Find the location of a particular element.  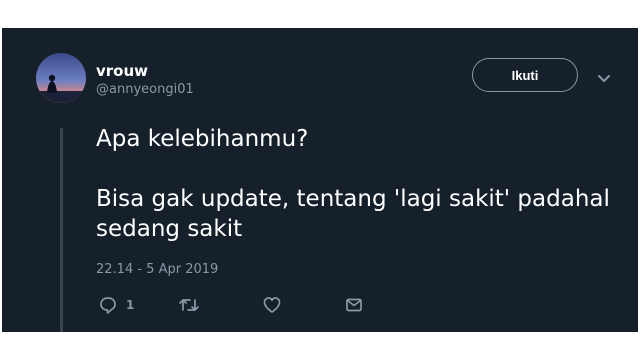

follow-button: Ikuti is located at coordinates (525, 75).